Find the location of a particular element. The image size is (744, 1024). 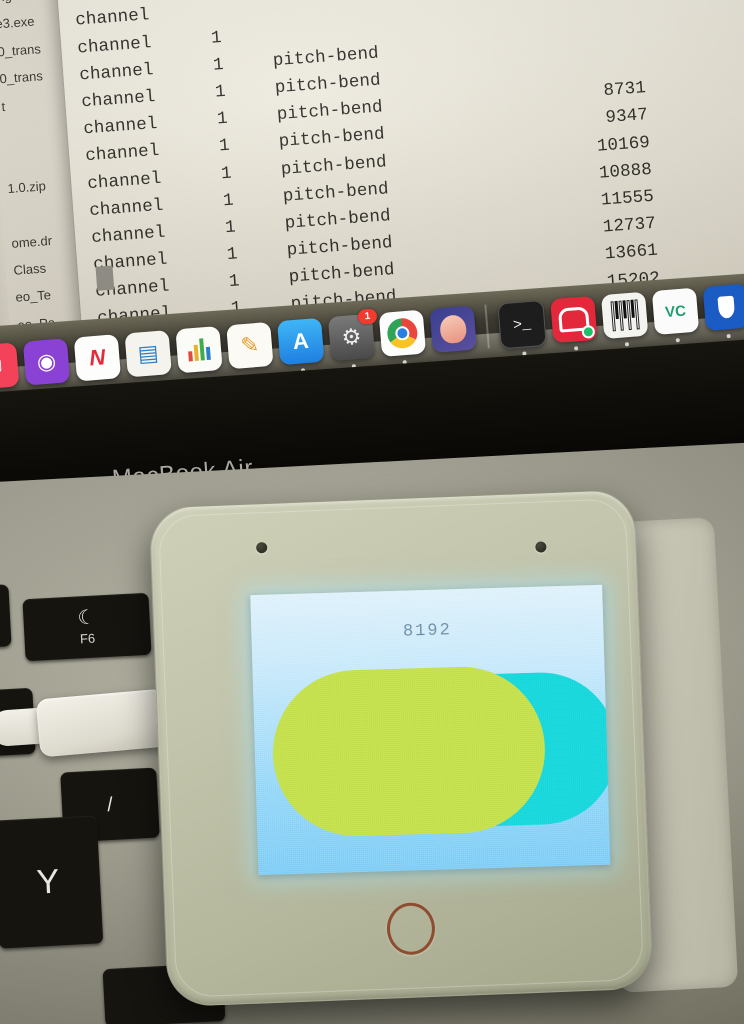

news-icon: N is located at coordinates (97, 357).